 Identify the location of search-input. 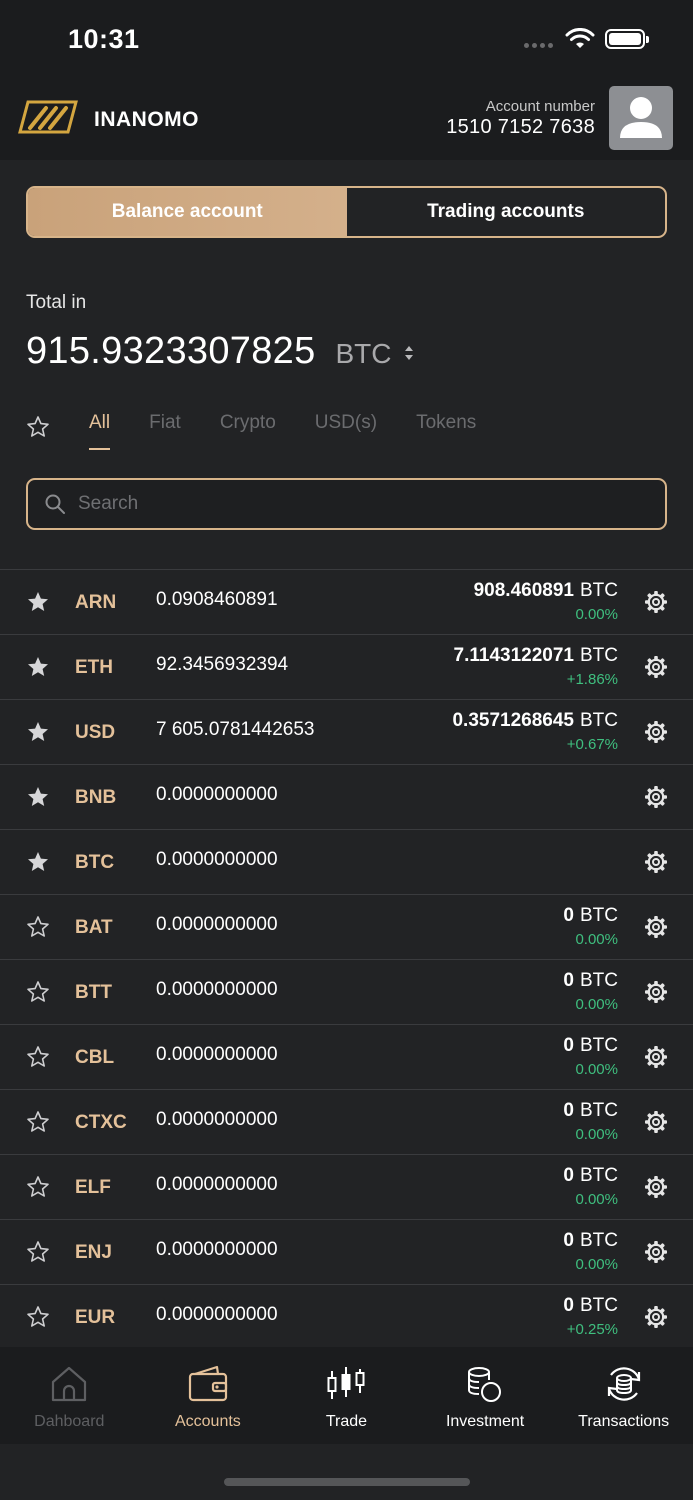
(348, 504).